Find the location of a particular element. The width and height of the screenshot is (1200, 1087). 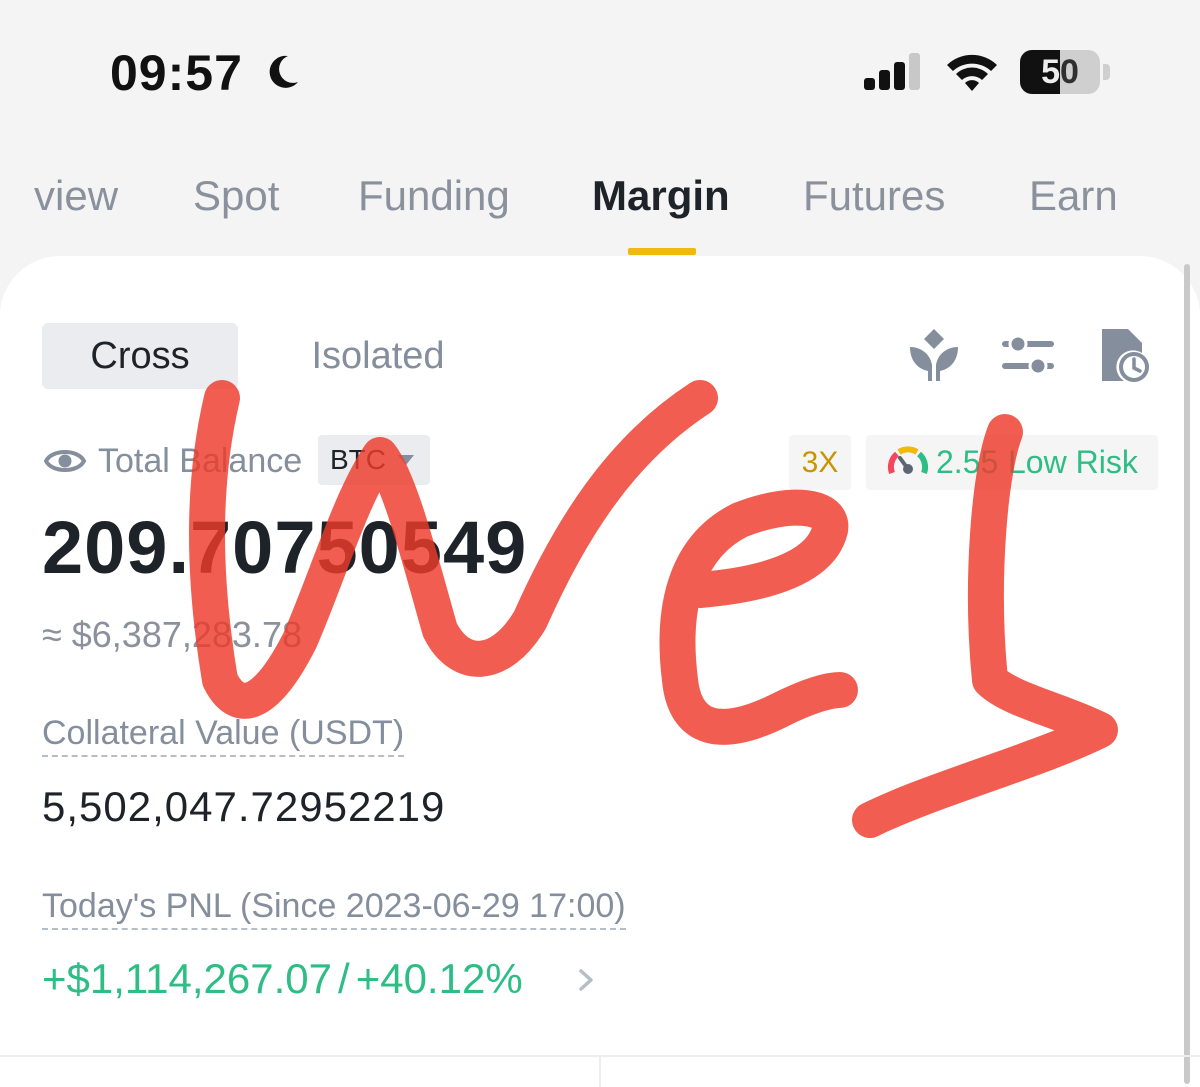

battery-level: 50 is located at coordinates (1060, 72).